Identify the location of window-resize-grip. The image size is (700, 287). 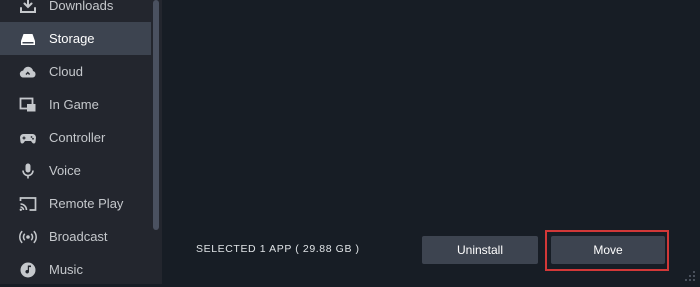
(690, 275).